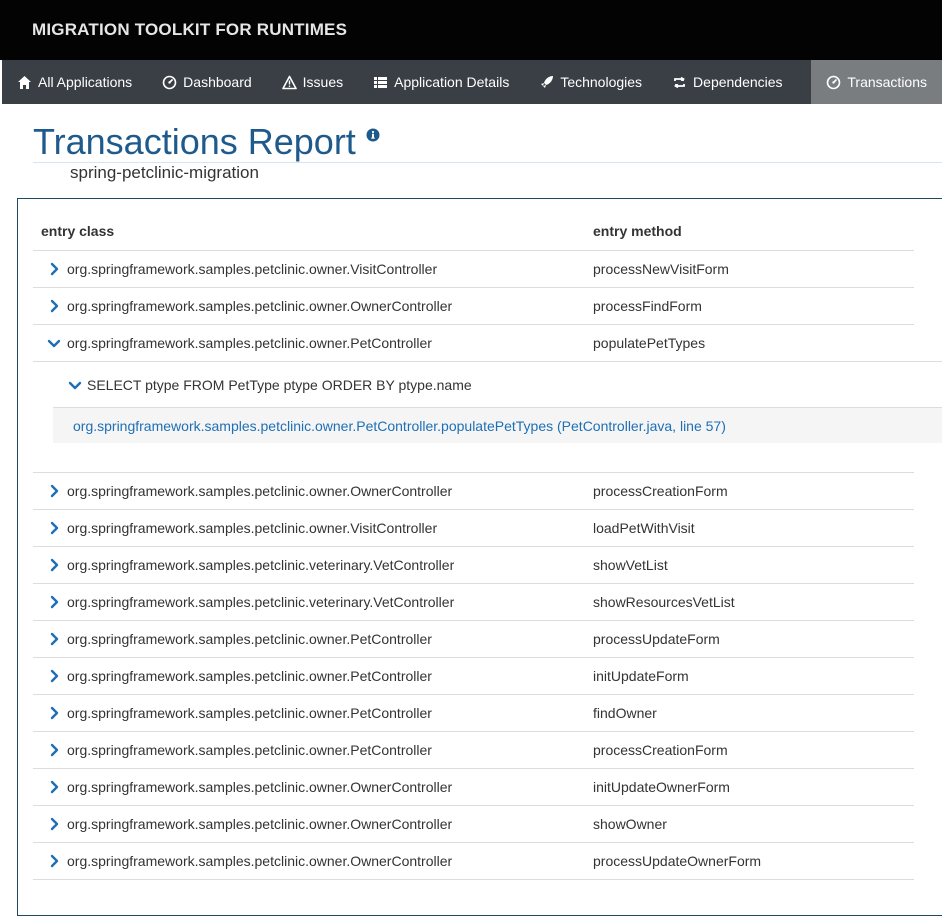 Image resolution: width=942 pixels, height=918 pixels. I want to click on nav-item-issues: Issues, so click(312, 82).